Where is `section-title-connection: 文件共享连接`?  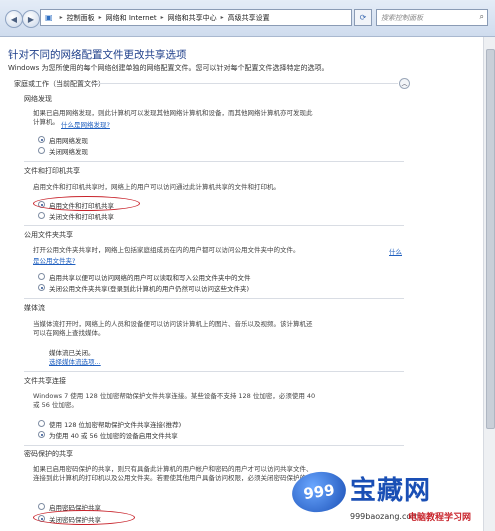 section-title-connection: 文件共享连接 is located at coordinates (45, 381).